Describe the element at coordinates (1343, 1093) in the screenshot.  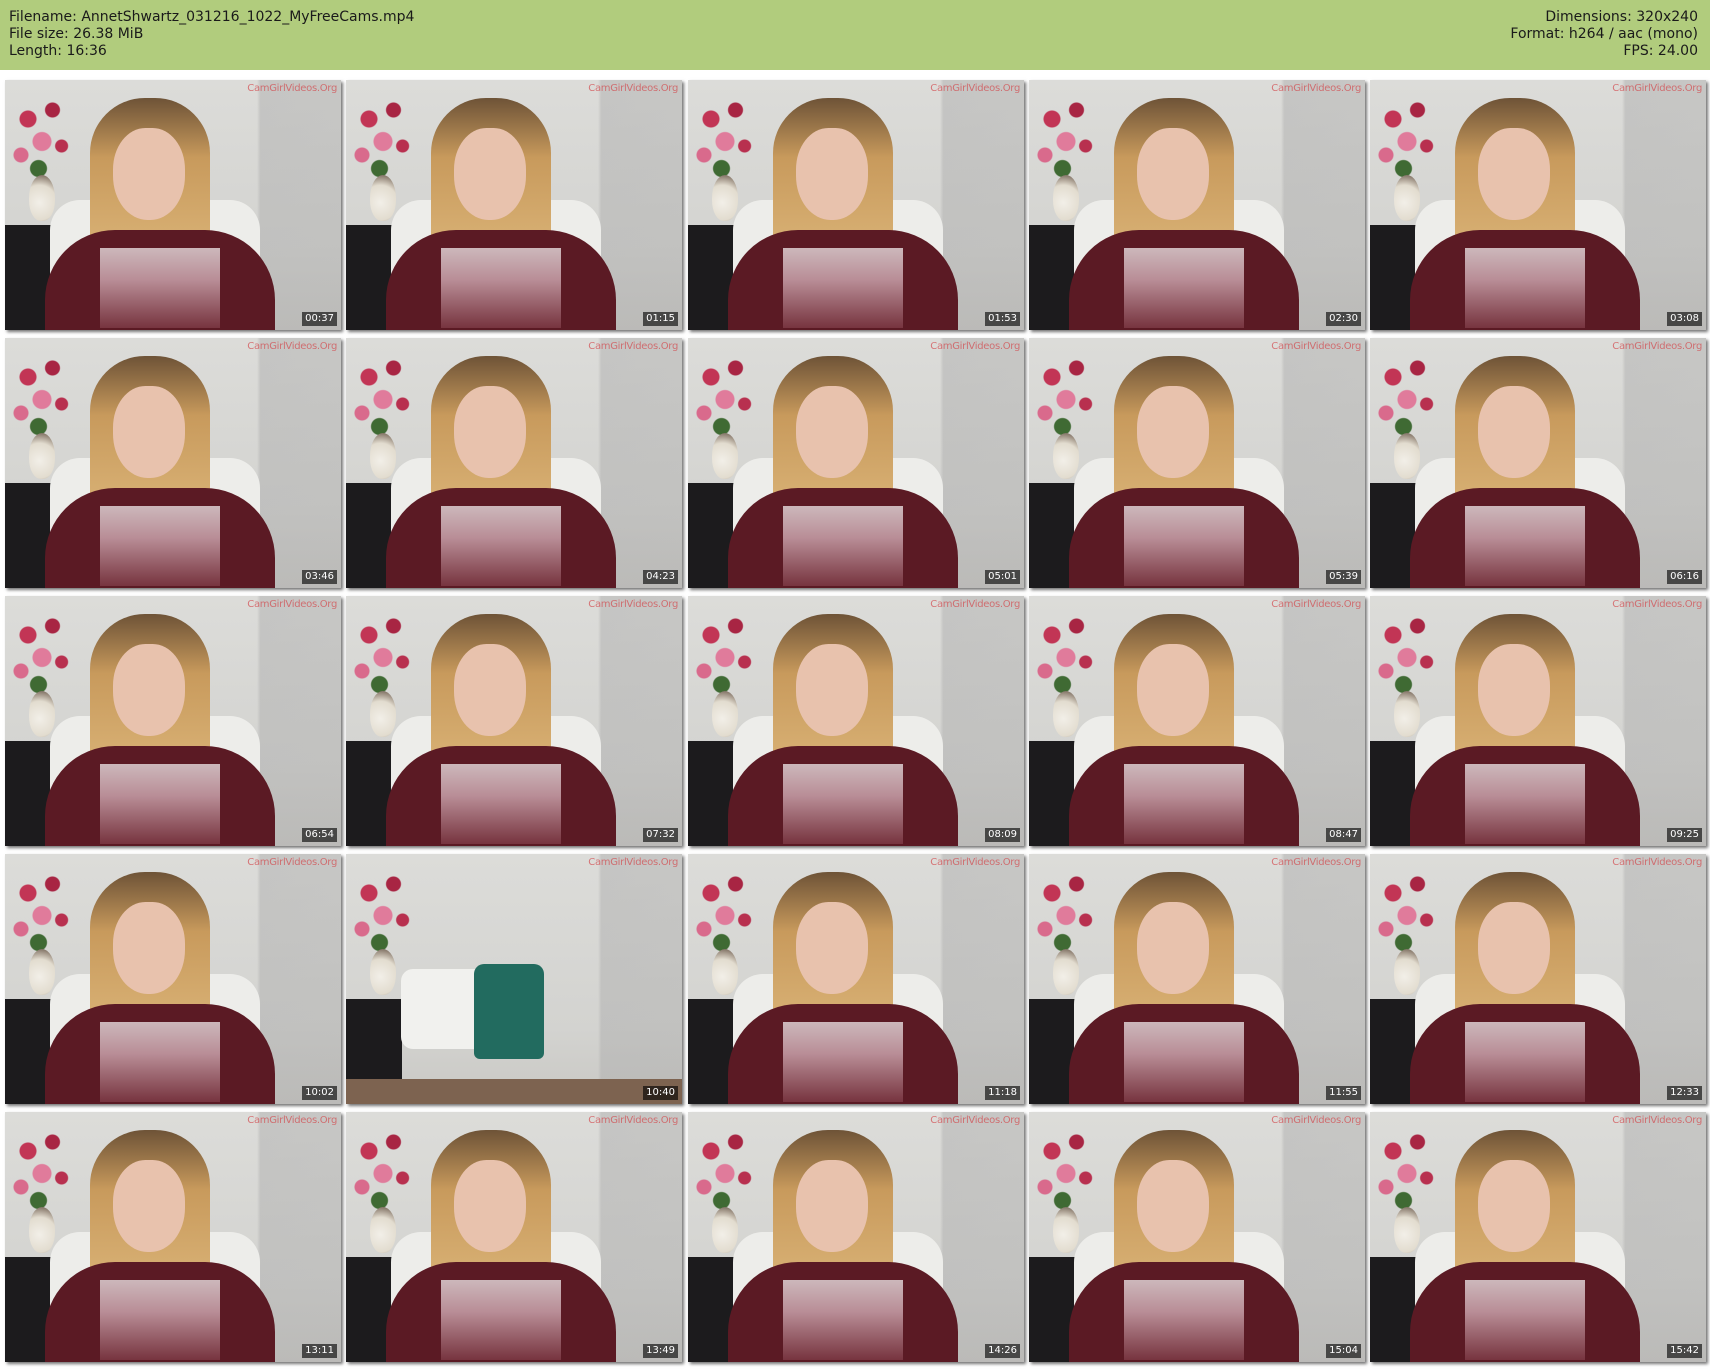
I see `thumbnail-timestamp: 11:55` at that location.